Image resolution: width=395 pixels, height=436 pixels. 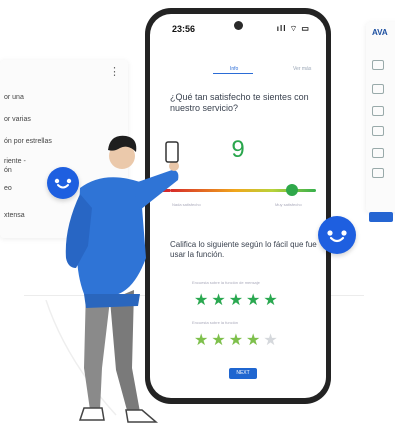 What do you see at coordinates (243, 373) in the screenshot?
I see `next-button: NEXT` at bounding box center [243, 373].